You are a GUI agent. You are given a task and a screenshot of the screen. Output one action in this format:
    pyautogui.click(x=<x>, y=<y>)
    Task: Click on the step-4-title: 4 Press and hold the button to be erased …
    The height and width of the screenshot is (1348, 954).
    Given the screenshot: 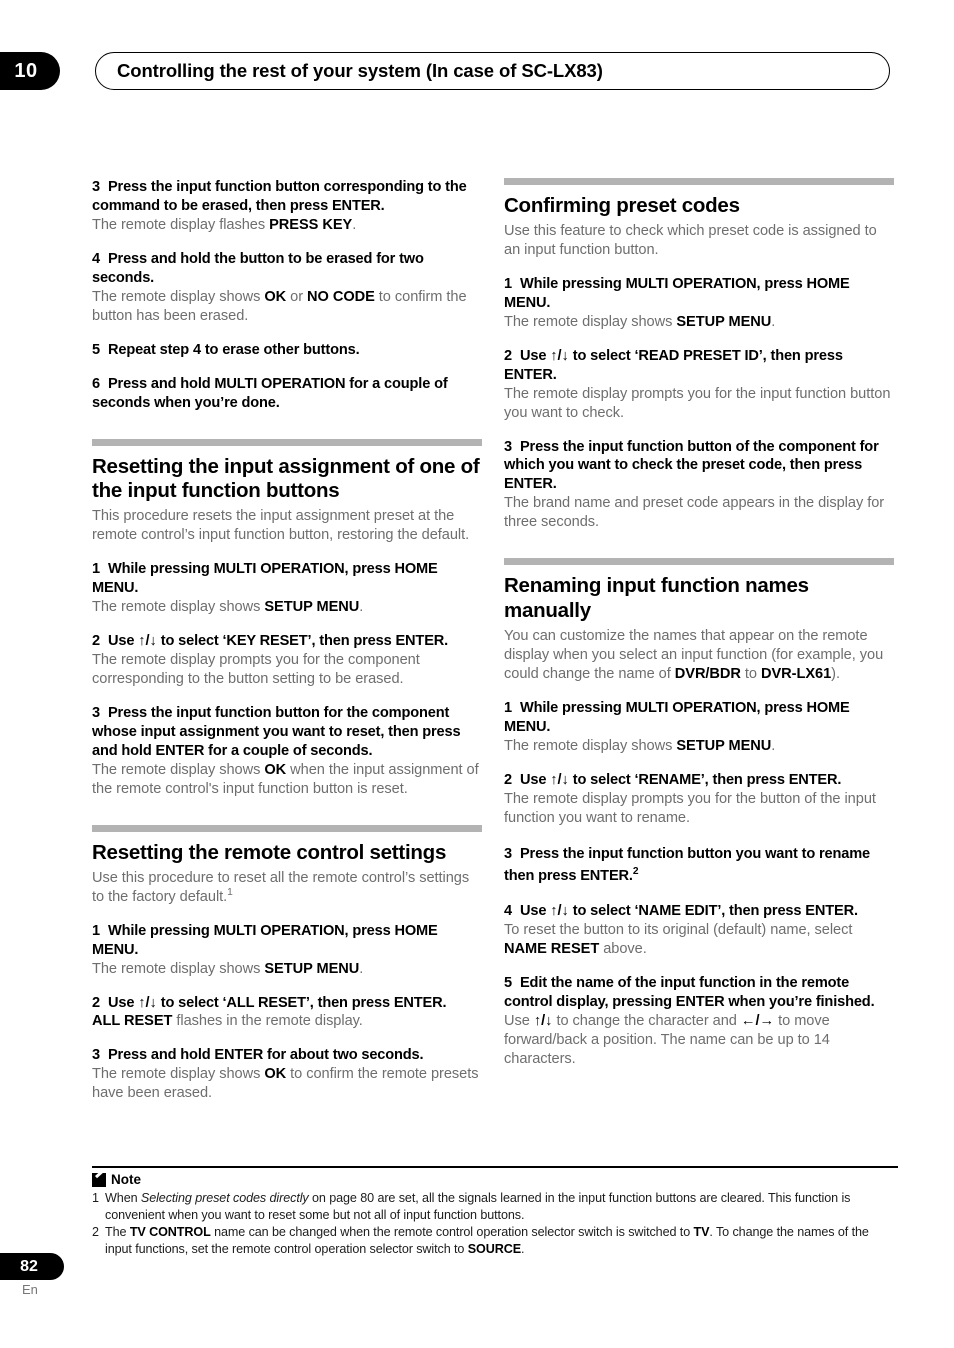 What is the action you would take?
    pyautogui.click(x=287, y=269)
    